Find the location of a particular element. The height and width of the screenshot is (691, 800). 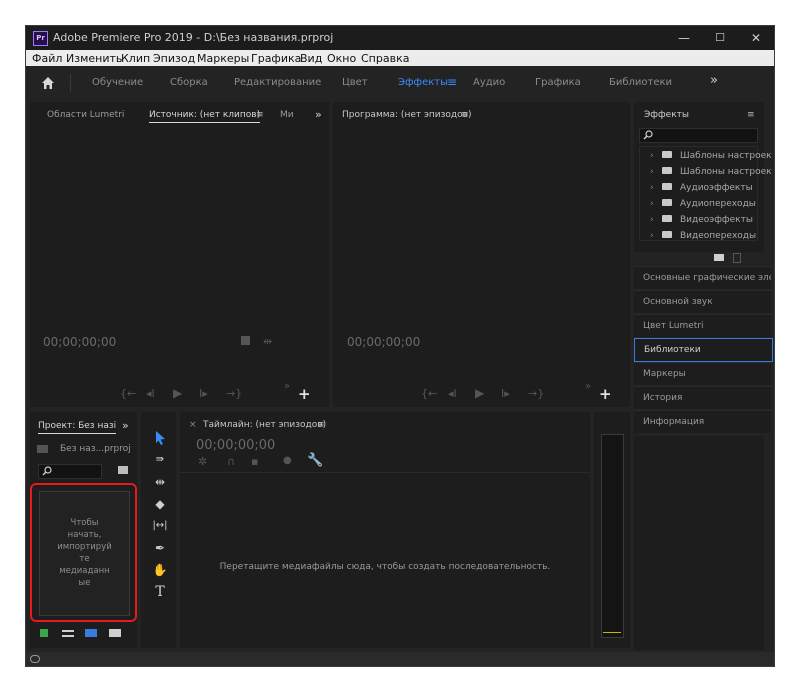

program-add-button-icon: + is located at coordinates (605, 394).